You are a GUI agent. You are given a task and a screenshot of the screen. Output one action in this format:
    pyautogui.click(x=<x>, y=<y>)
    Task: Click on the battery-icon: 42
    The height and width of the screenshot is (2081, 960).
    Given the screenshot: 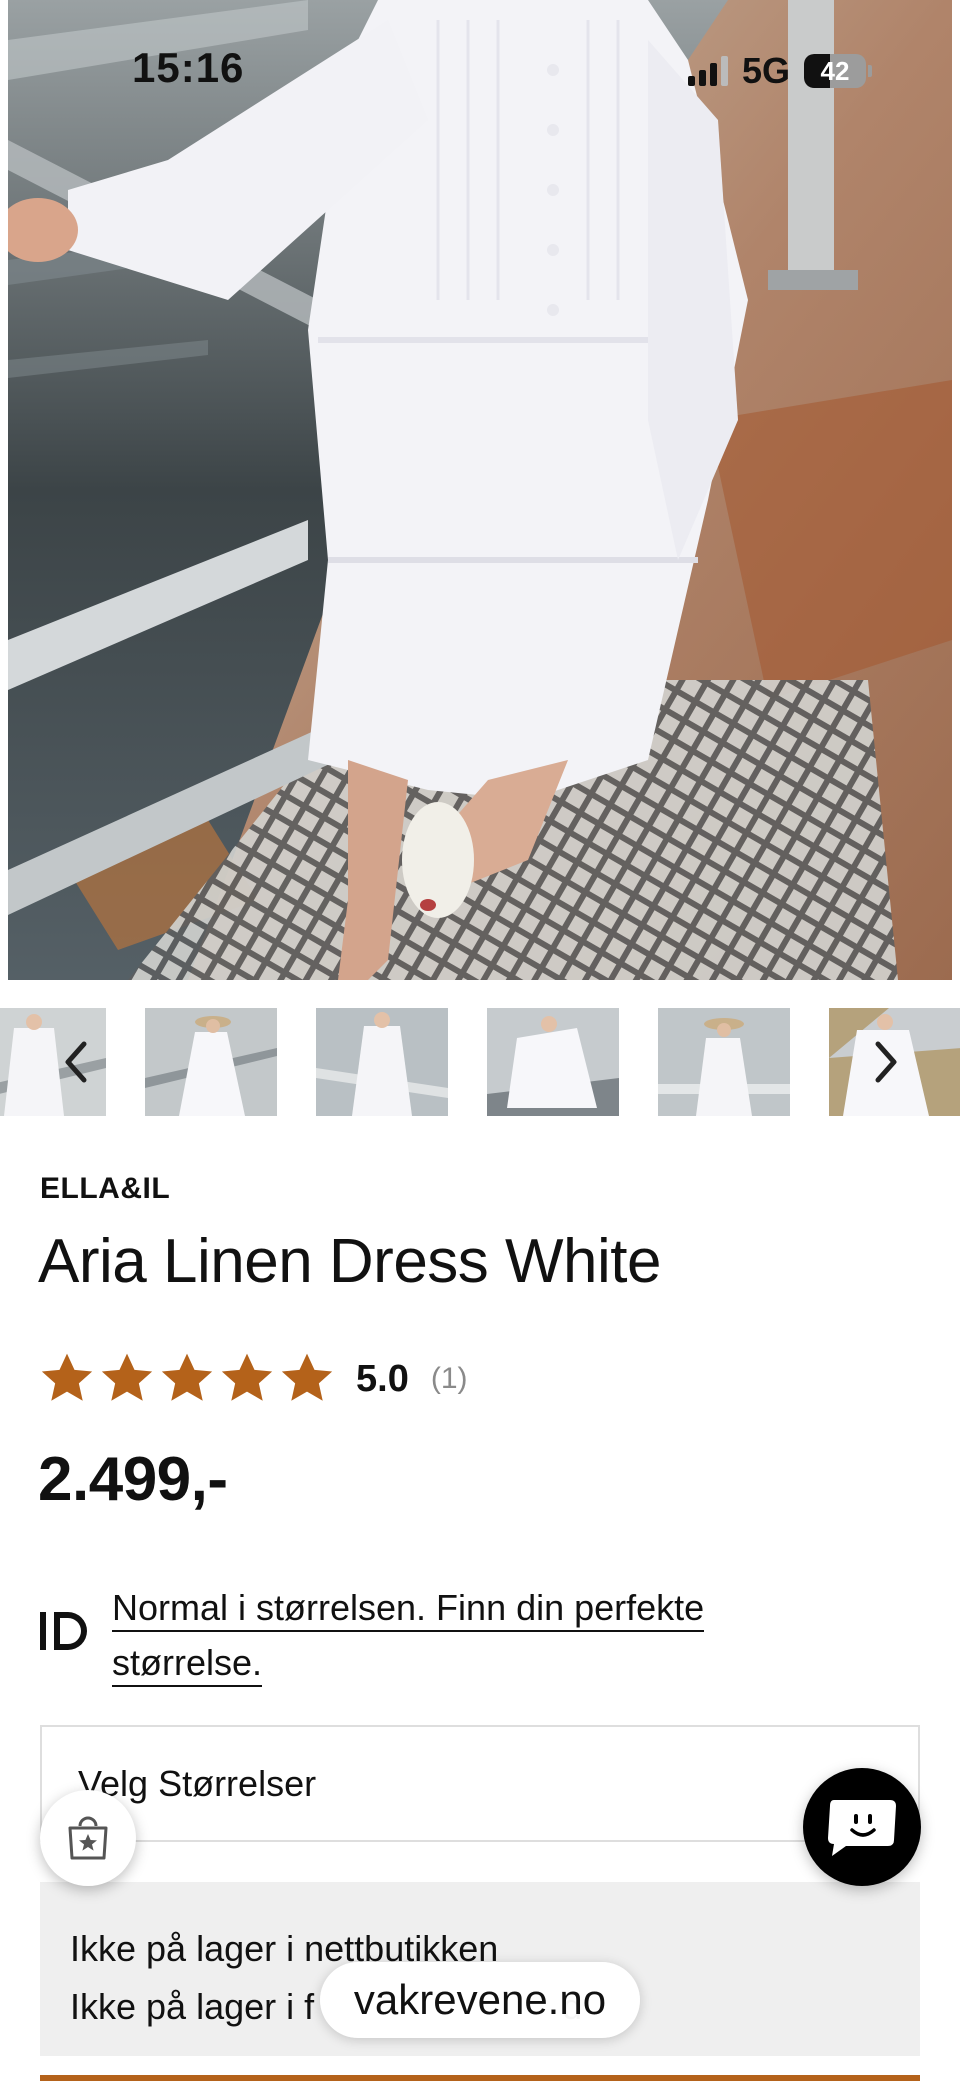 What is the action you would take?
    pyautogui.click(x=838, y=71)
    